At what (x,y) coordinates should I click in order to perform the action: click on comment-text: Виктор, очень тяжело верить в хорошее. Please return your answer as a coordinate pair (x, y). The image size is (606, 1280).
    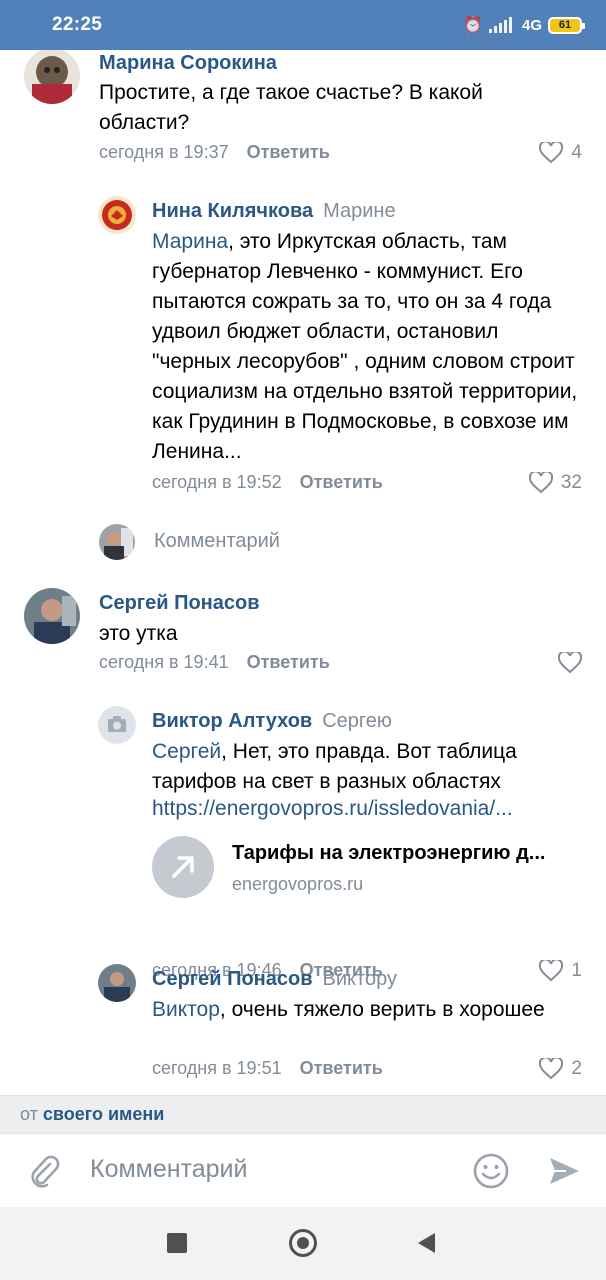
    Looking at the image, I should click on (352, 1010).